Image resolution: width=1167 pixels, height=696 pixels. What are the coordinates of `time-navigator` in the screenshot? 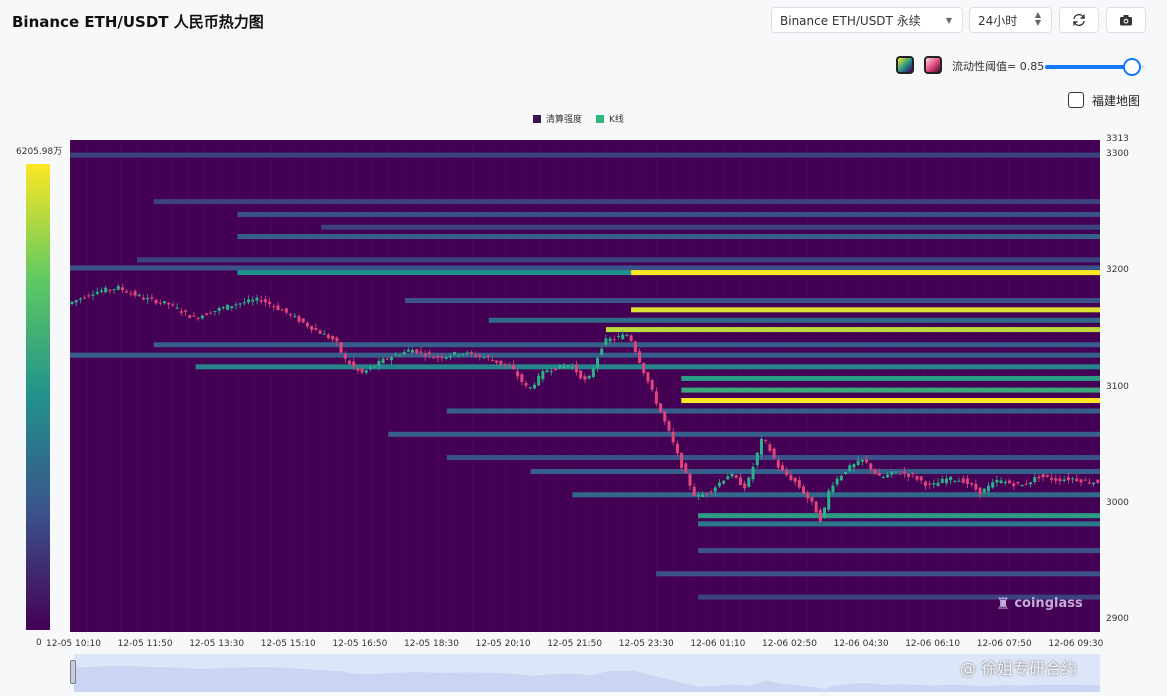 It's located at (587, 673).